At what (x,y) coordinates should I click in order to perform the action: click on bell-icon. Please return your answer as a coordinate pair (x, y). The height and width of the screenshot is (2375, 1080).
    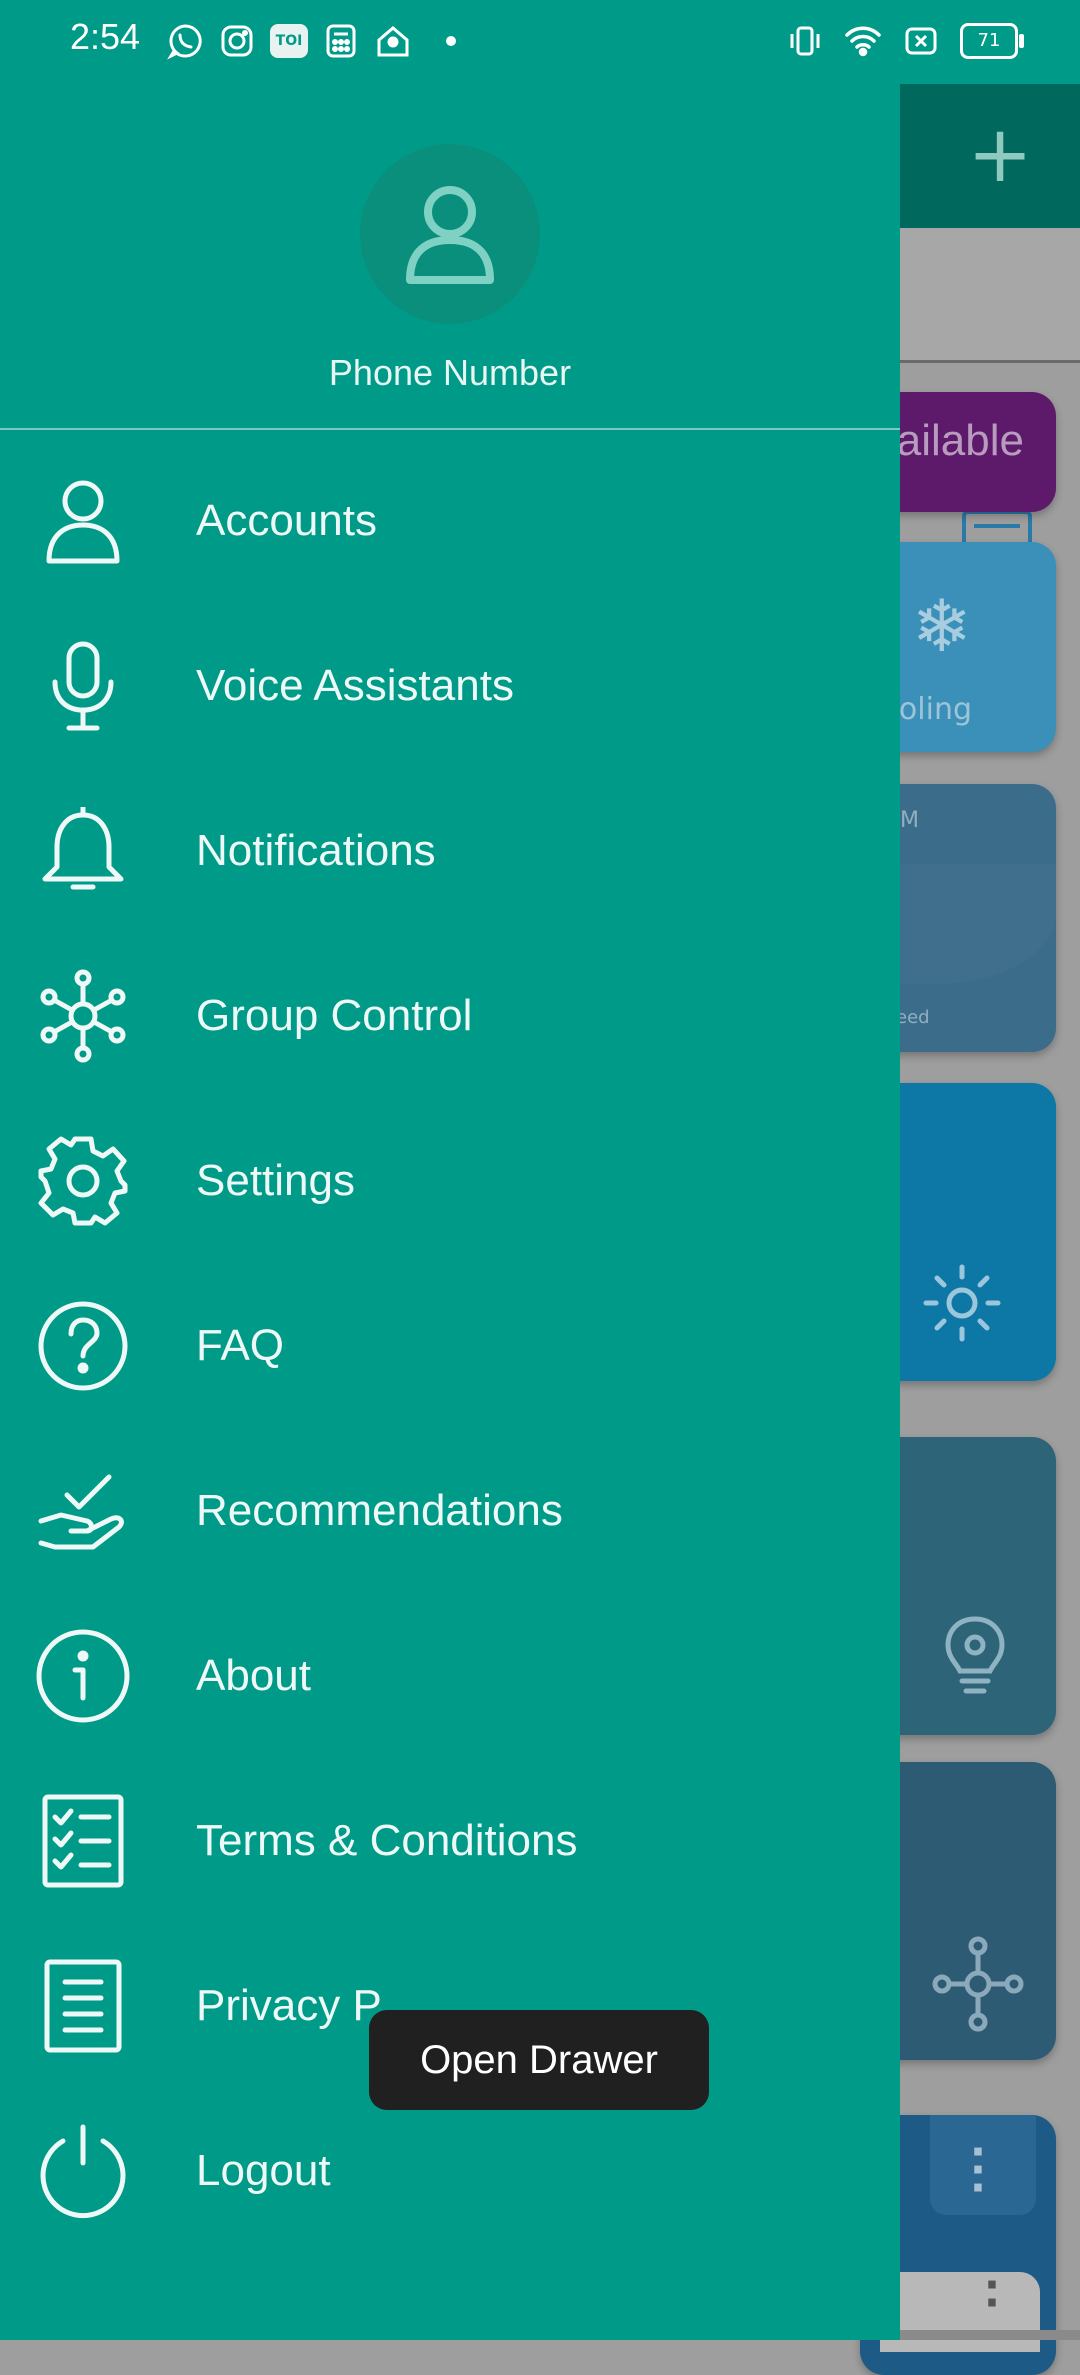
    Looking at the image, I should click on (83, 851).